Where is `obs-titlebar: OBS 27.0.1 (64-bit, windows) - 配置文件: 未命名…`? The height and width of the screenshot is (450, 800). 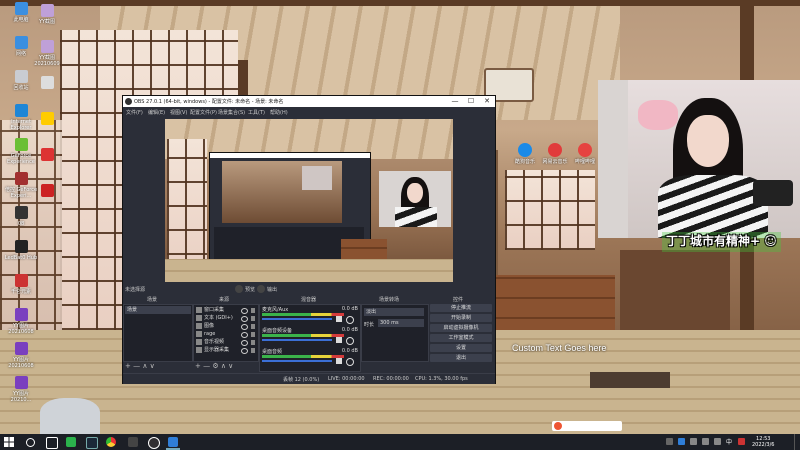 obs-titlebar: OBS 27.0.1 (64-bit, windows) - 配置文件: 未命名… is located at coordinates (309, 101).